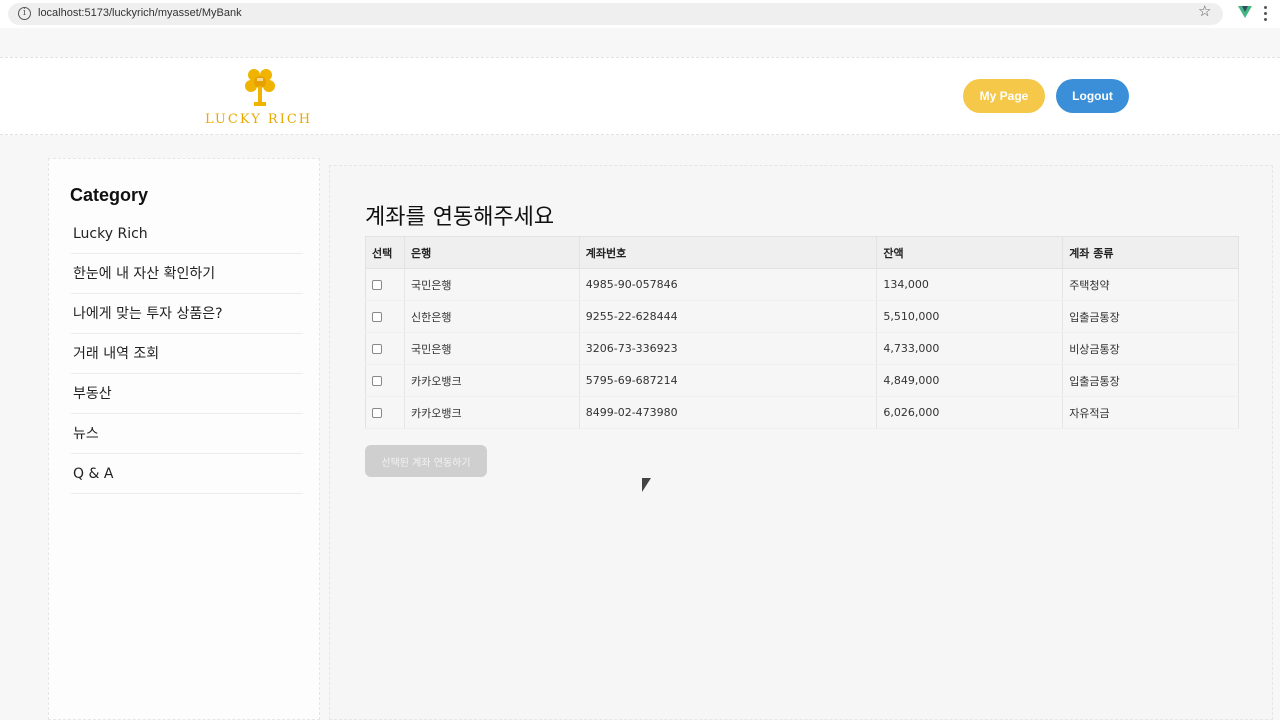 This screenshot has width=1280, height=720. Describe the element at coordinates (24, 13) in the screenshot. I see `info-icon: i` at that location.